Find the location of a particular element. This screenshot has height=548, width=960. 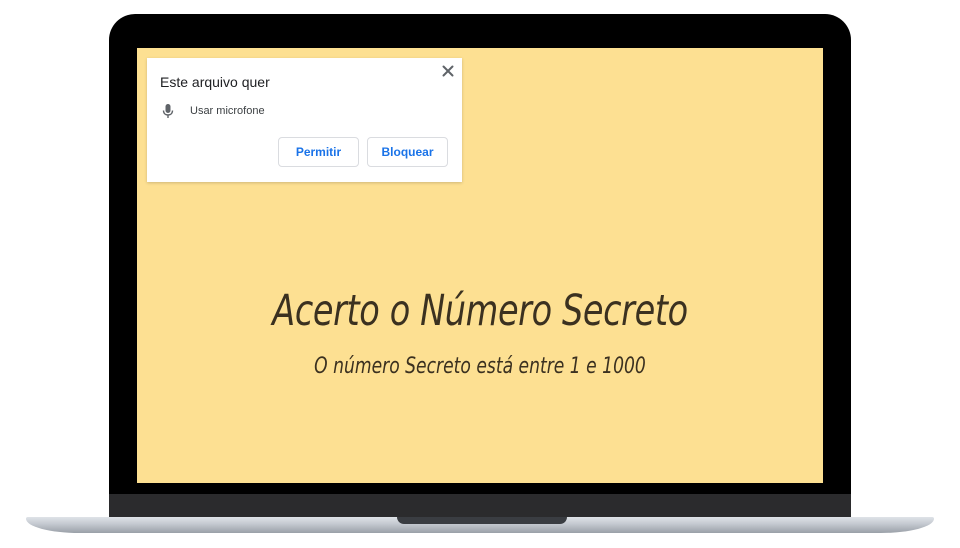

microphone-icon is located at coordinates (168, 111).